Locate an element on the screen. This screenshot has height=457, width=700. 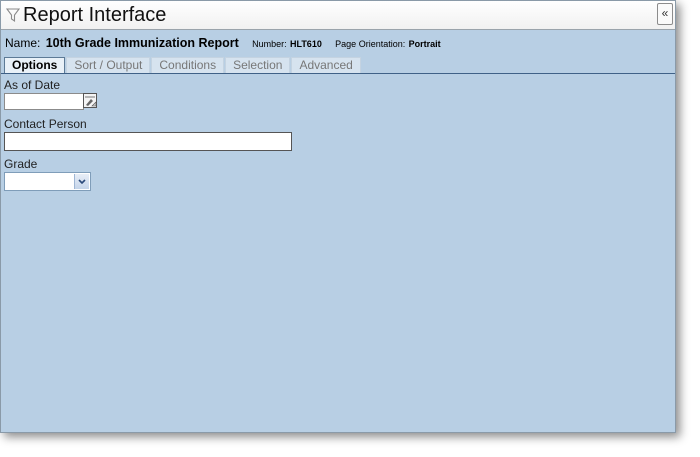
page-orientation: Portrait is located at coordinates (424, 44).